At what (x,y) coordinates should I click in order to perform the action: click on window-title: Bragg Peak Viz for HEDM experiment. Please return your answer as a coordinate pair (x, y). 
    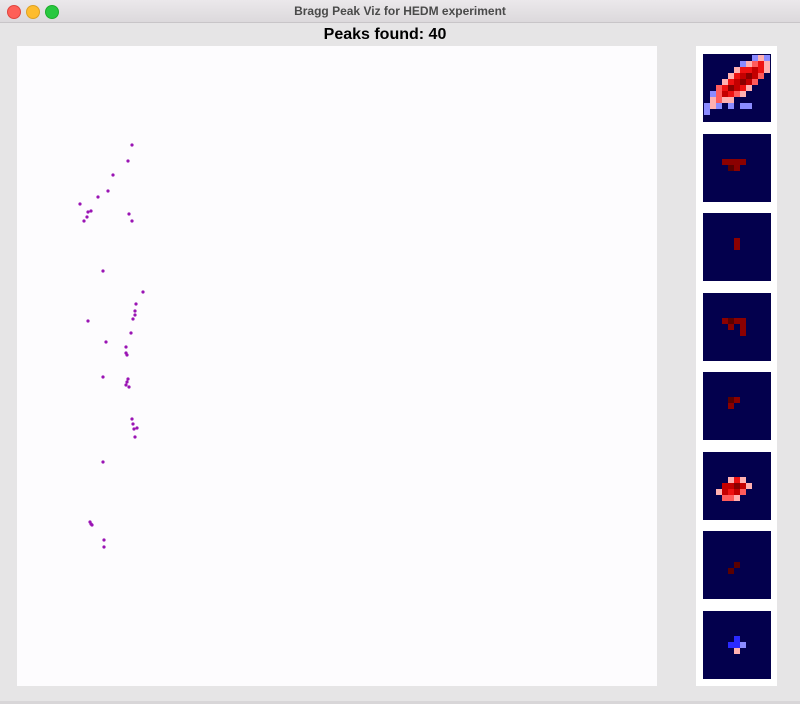
    Looking at the image, I should click on (400, 11).